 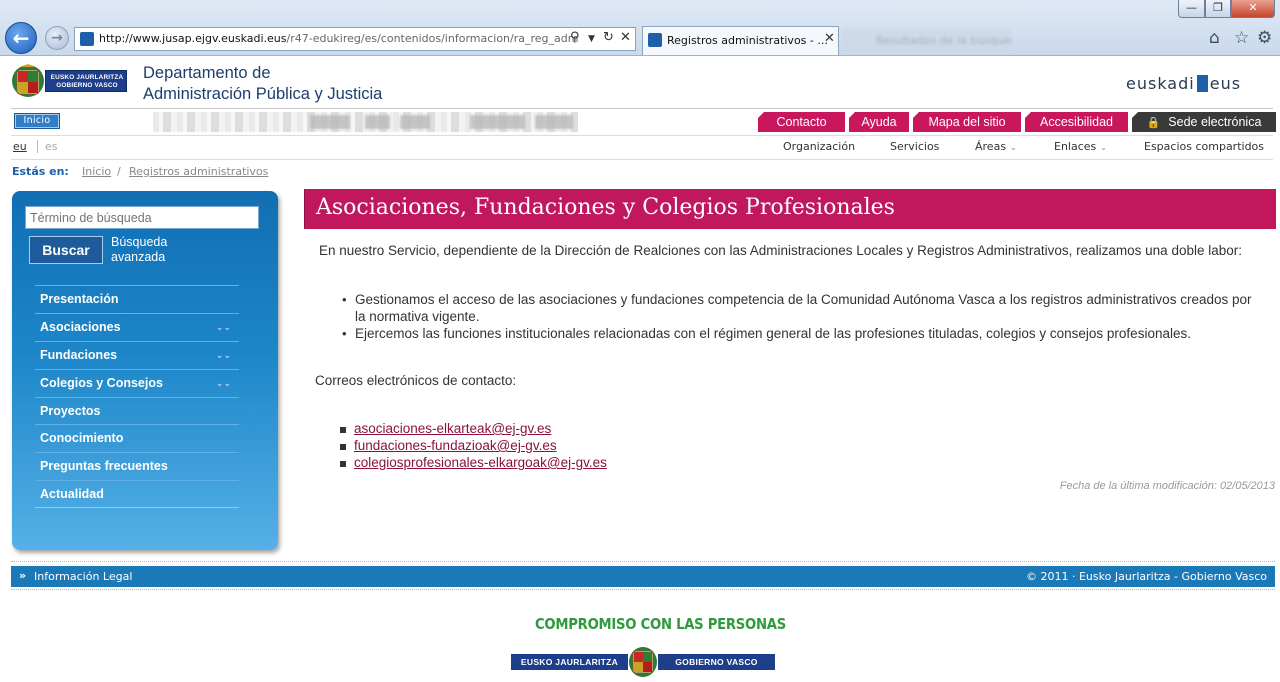 What do you see at coordinates (801, 122) in the screenshot?
I see `contacto-button: Contacto` at bounding box center [801, 122].